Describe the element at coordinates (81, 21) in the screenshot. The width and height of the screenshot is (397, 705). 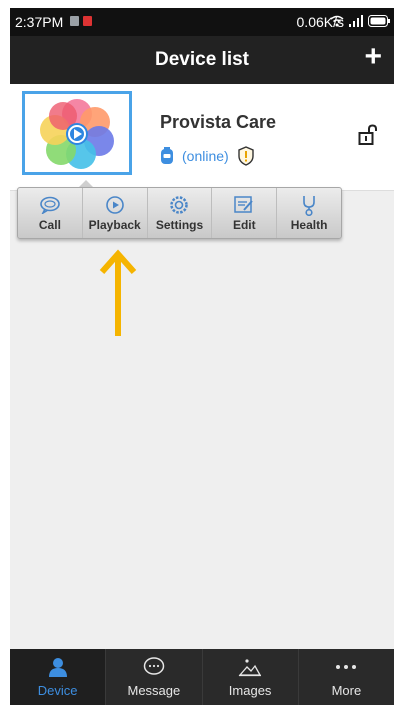
I see `notification-icons` at that location.